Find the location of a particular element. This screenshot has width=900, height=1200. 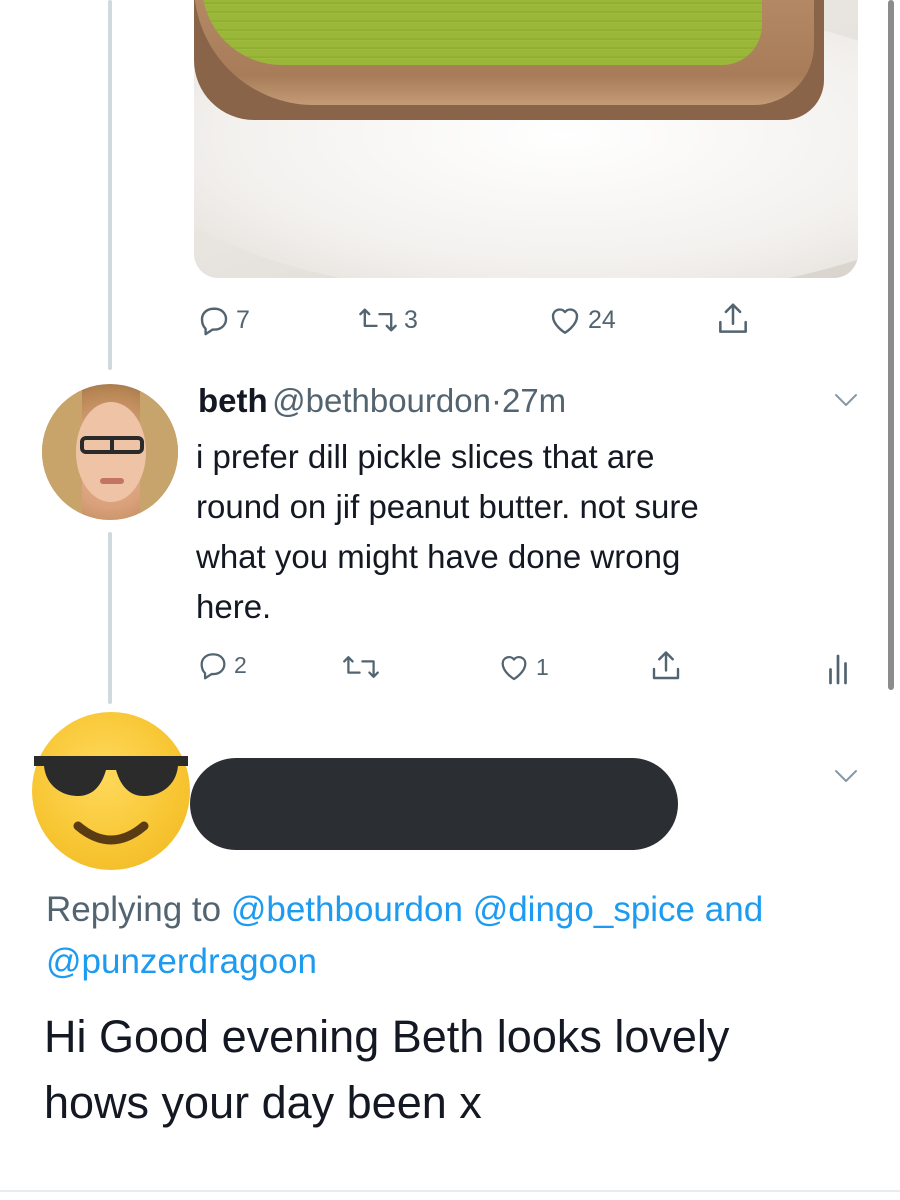

like-button: 1 is located at coordinates (522, 667).